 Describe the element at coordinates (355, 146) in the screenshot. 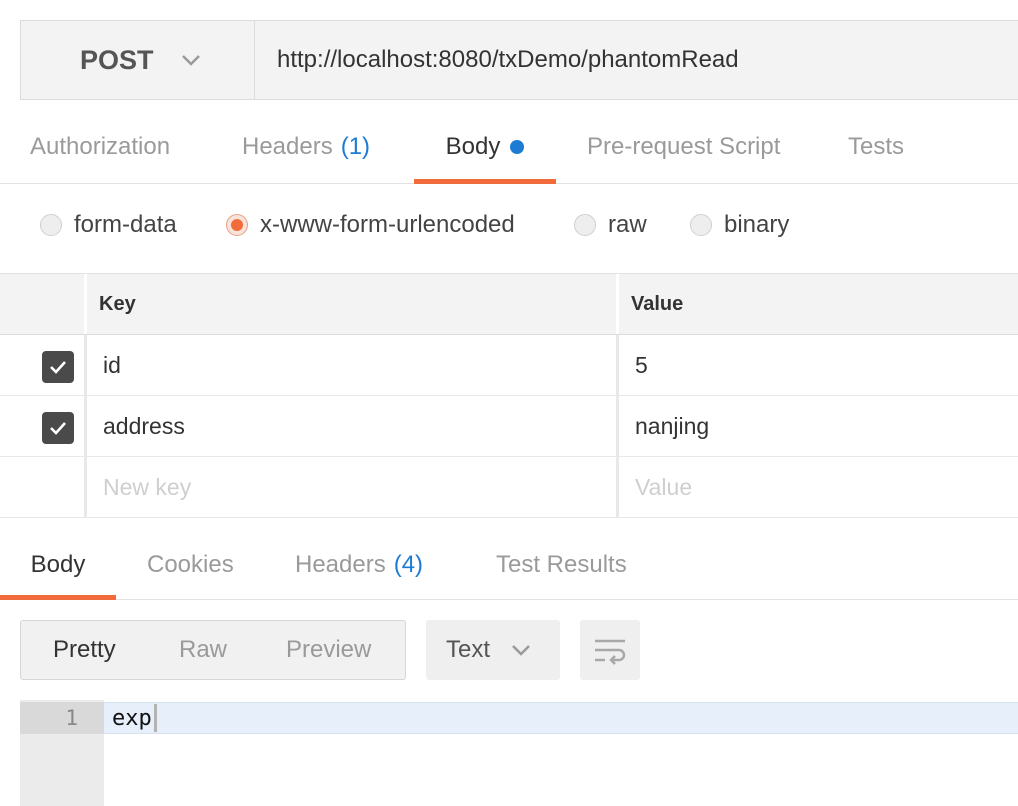

I see `tab-count-badge: (1)` at that location.